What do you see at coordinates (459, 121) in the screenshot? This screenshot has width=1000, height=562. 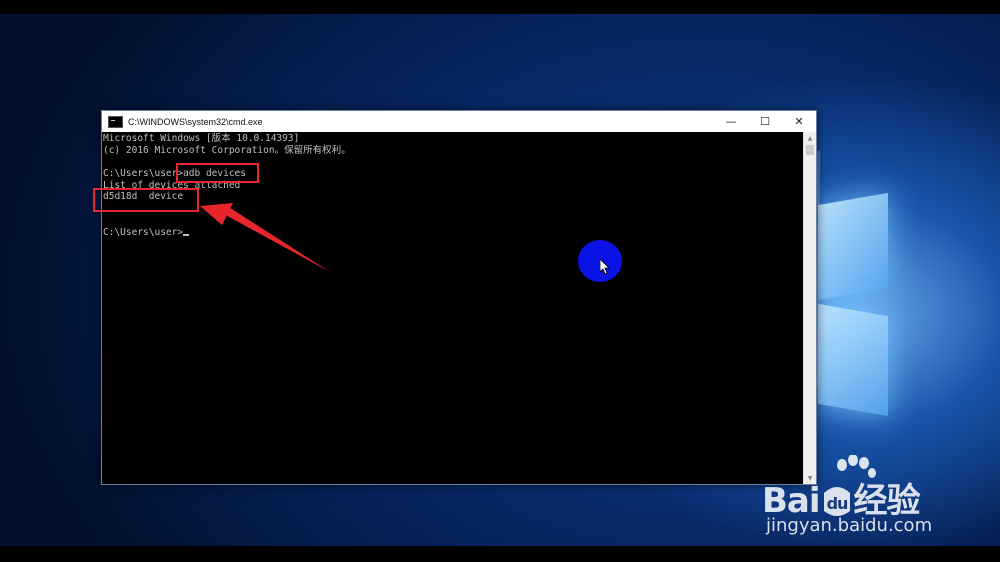 I see `title-bar: C:\WINDOWS\system32\cmd.exe — ☐ ✕` at bounding box center [459, 121].